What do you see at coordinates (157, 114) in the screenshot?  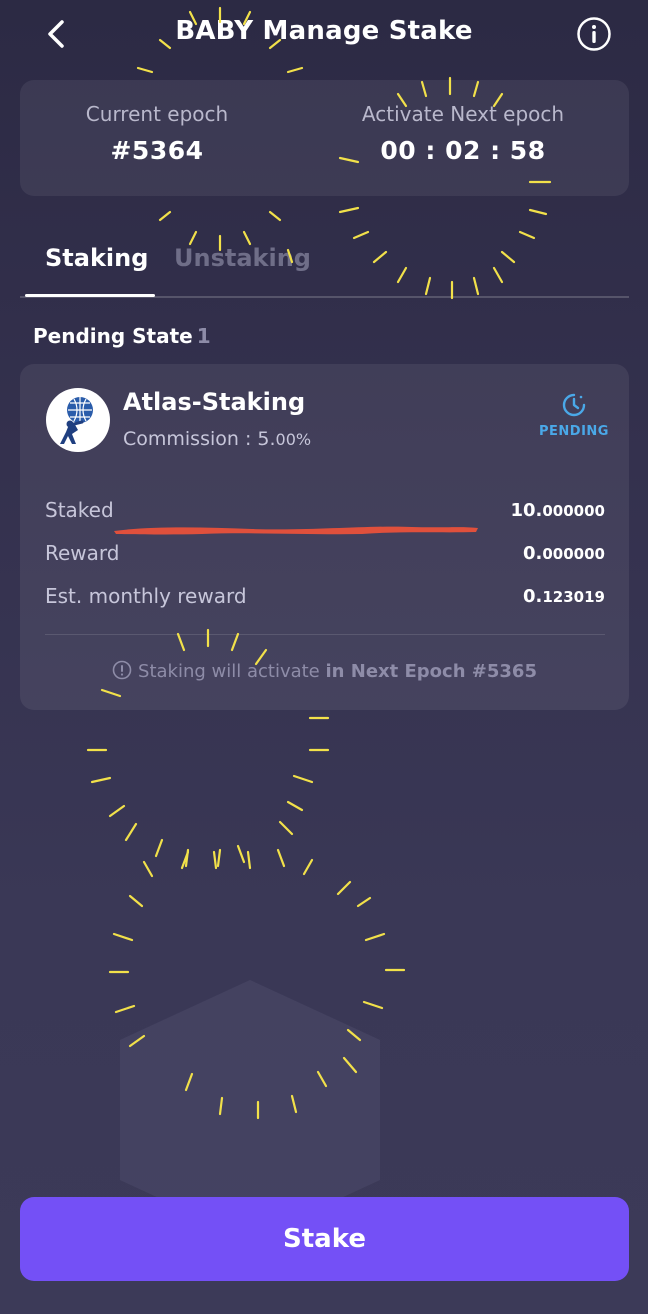 I see `current-epoch-label: Current epoch` at bounding box center [157, 114].